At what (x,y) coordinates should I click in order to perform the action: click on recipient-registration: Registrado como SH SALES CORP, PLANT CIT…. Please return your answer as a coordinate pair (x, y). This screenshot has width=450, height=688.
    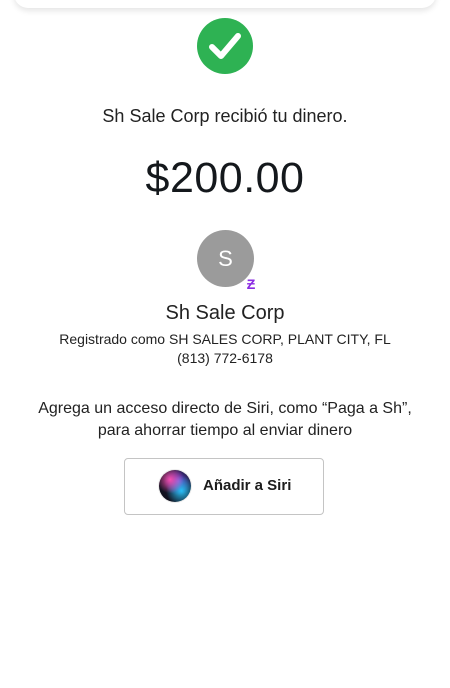
    Looking at the image, I should click on (225, 339).